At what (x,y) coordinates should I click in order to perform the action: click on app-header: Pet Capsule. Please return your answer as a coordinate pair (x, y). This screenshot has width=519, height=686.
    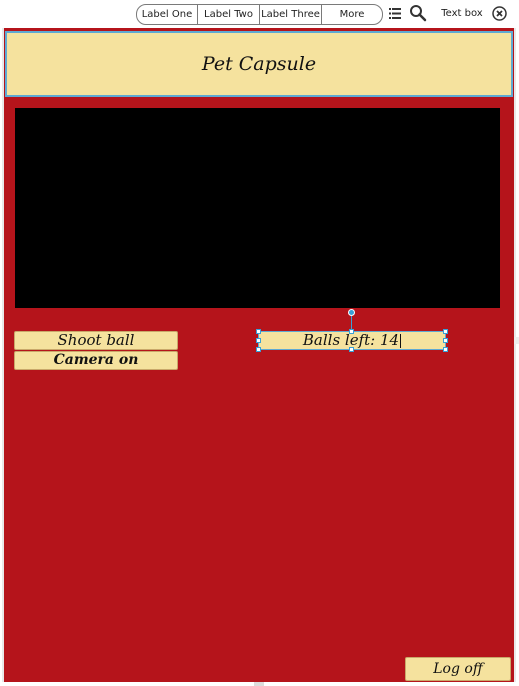
    Looking at the image, I should click on (259, 64).